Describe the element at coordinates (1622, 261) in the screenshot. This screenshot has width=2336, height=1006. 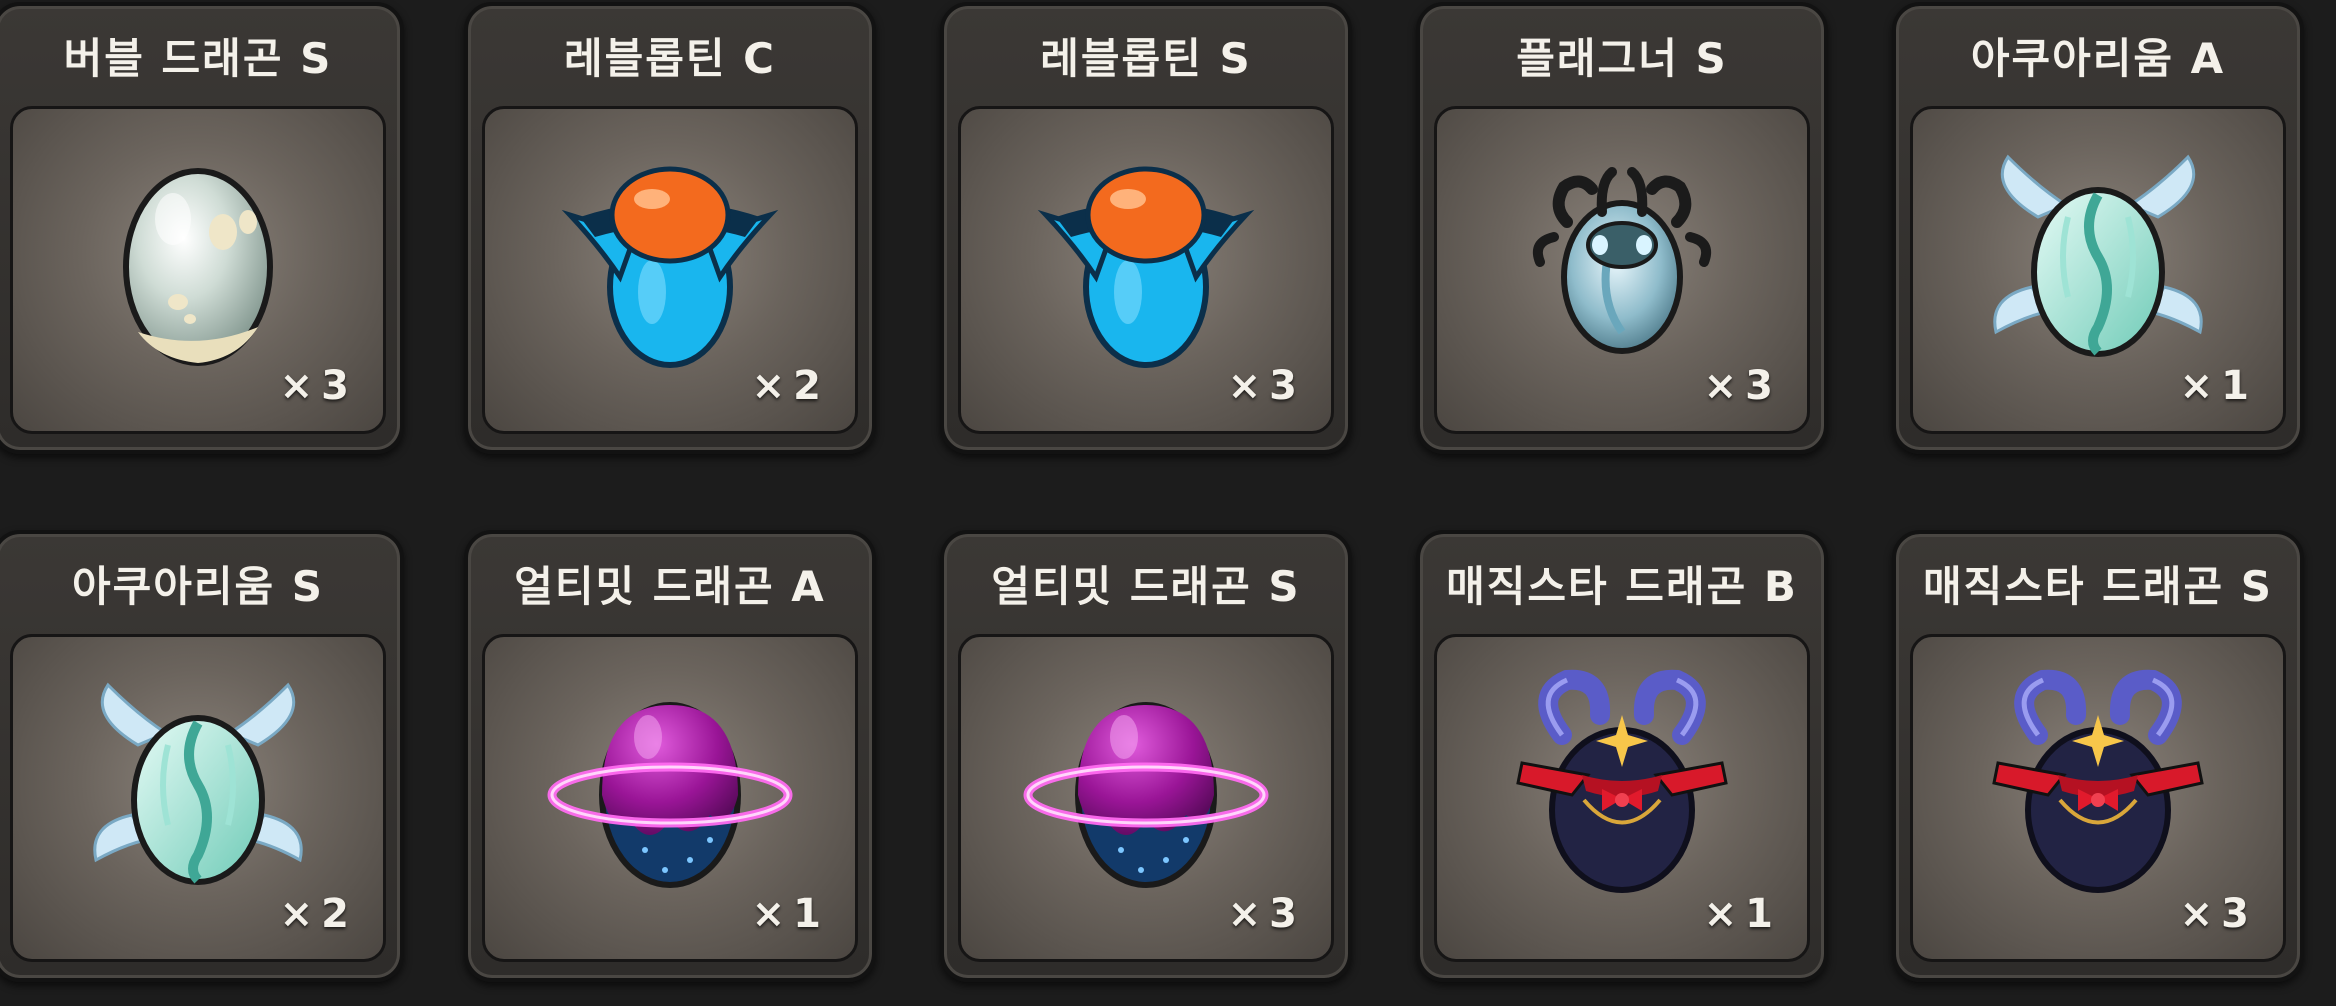
I see `flagner-egg-icon` at that location.